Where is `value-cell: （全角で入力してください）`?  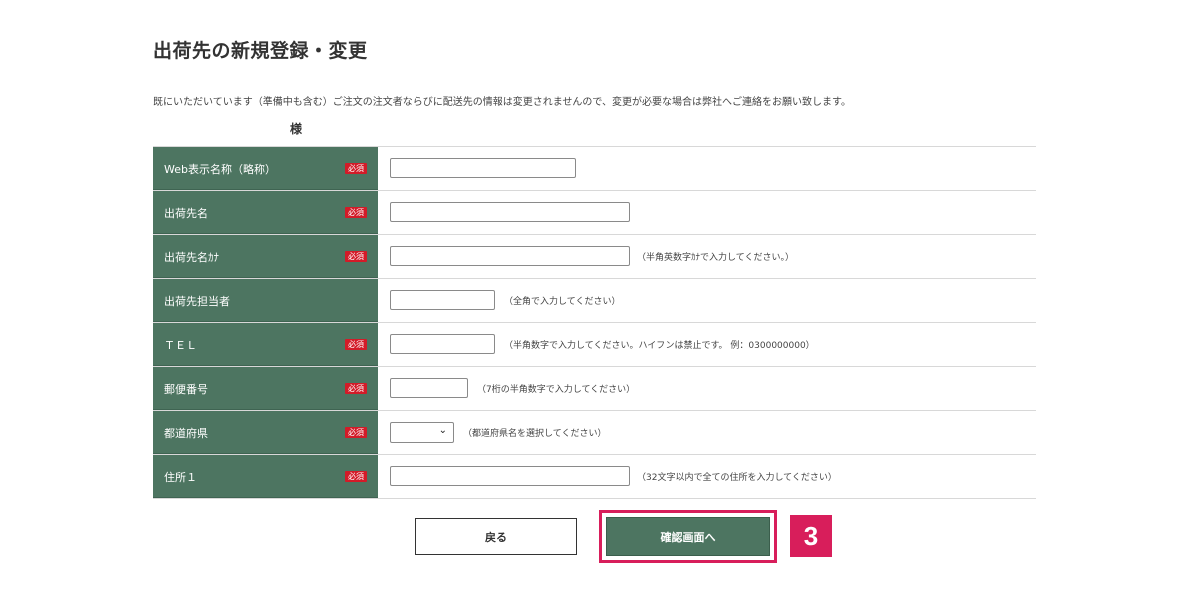 value-cell: （全角で入力してください） is located at coordinates (707, 300).